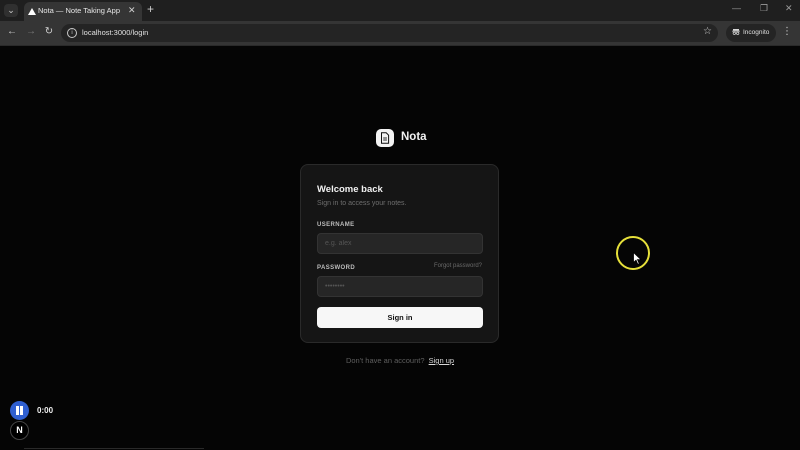 The image size is (800, 450). I want to click on browser-menu-icon: ⋮, so click(787, 31).